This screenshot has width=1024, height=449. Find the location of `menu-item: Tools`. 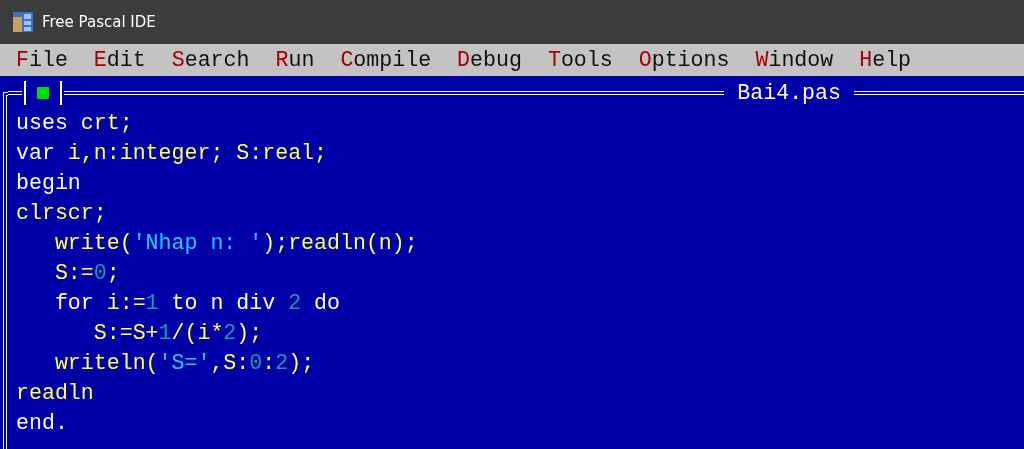

menu-item: Tools is located at coordinates (580, 60).